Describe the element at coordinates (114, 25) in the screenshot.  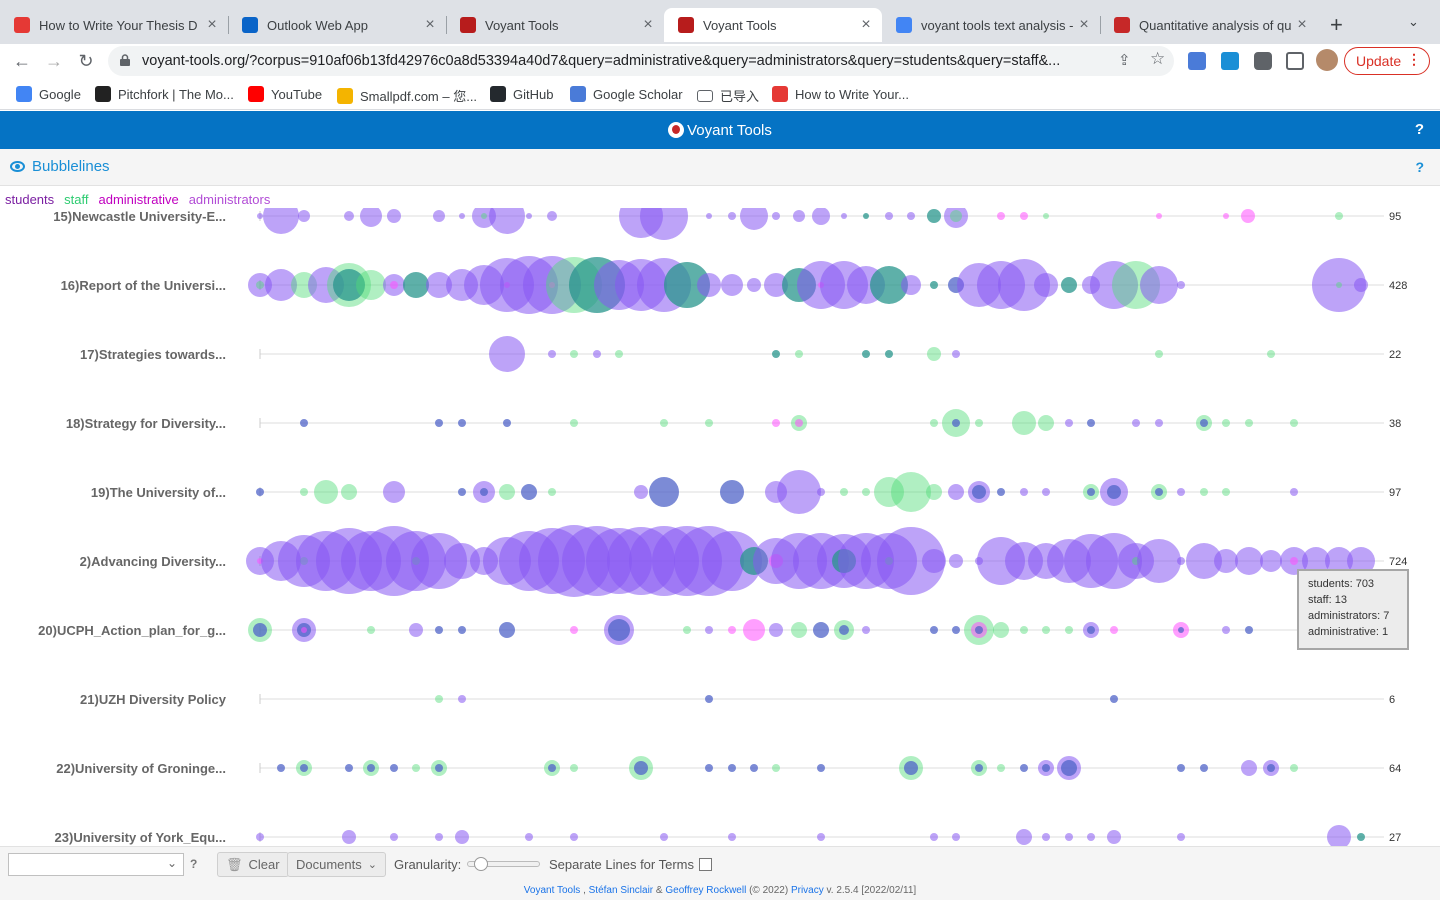
I see `browser-tab: How to Write Your Thesis D ×` at that location.